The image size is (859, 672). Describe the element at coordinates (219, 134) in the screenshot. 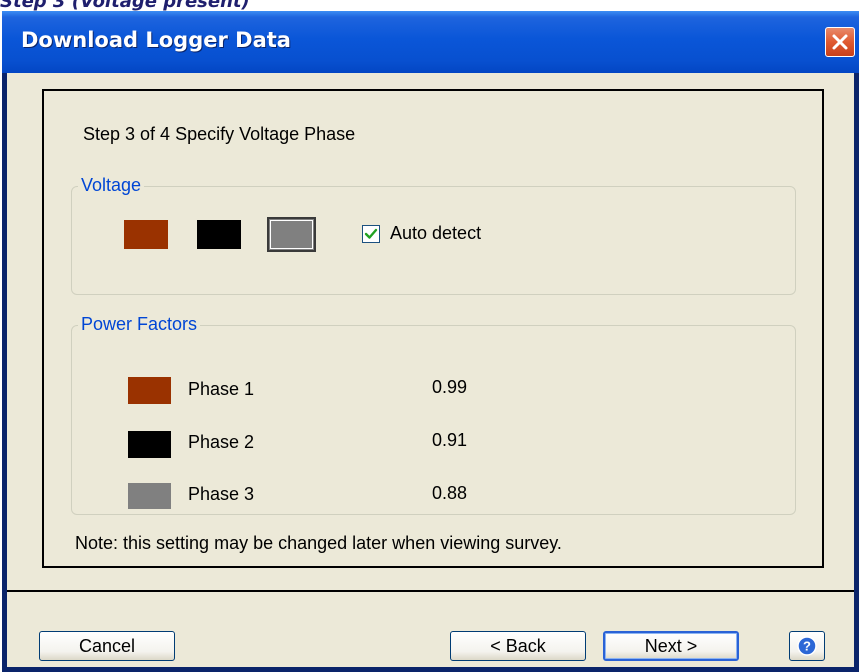

I see `step-indicator: Step 3 of 4 Specify Voltage Phase` at that location.